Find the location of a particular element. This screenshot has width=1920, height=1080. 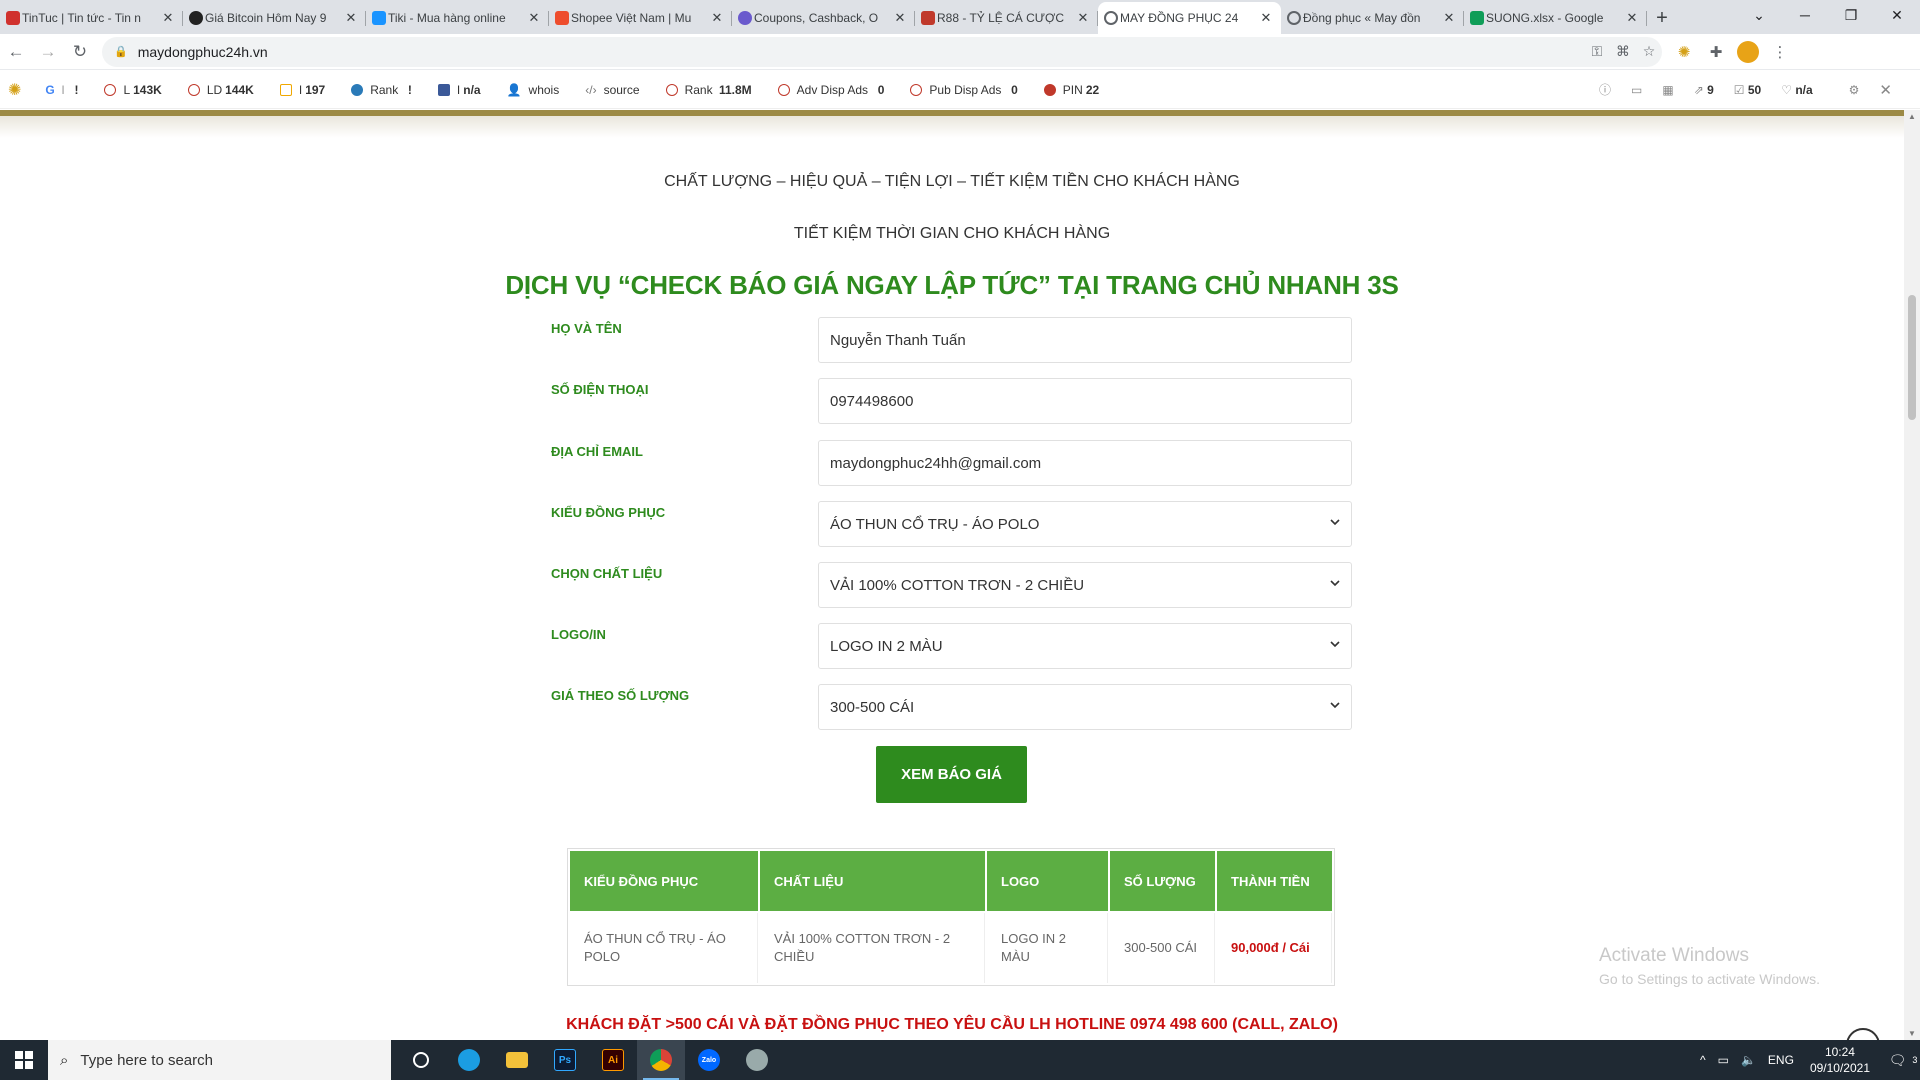

stat-value: 22 is located at coordinates (1092, 89).